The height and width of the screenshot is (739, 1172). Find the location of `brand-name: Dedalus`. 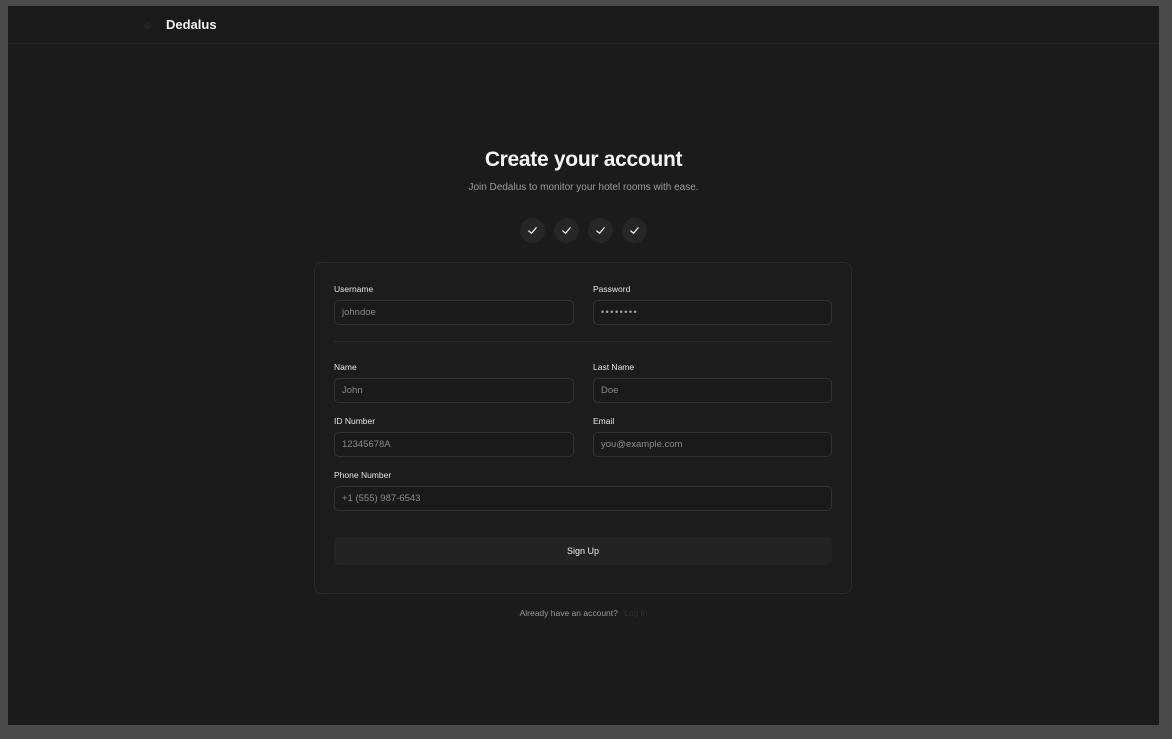

brand-name: Dedalus is located at coordinates (191, 24).